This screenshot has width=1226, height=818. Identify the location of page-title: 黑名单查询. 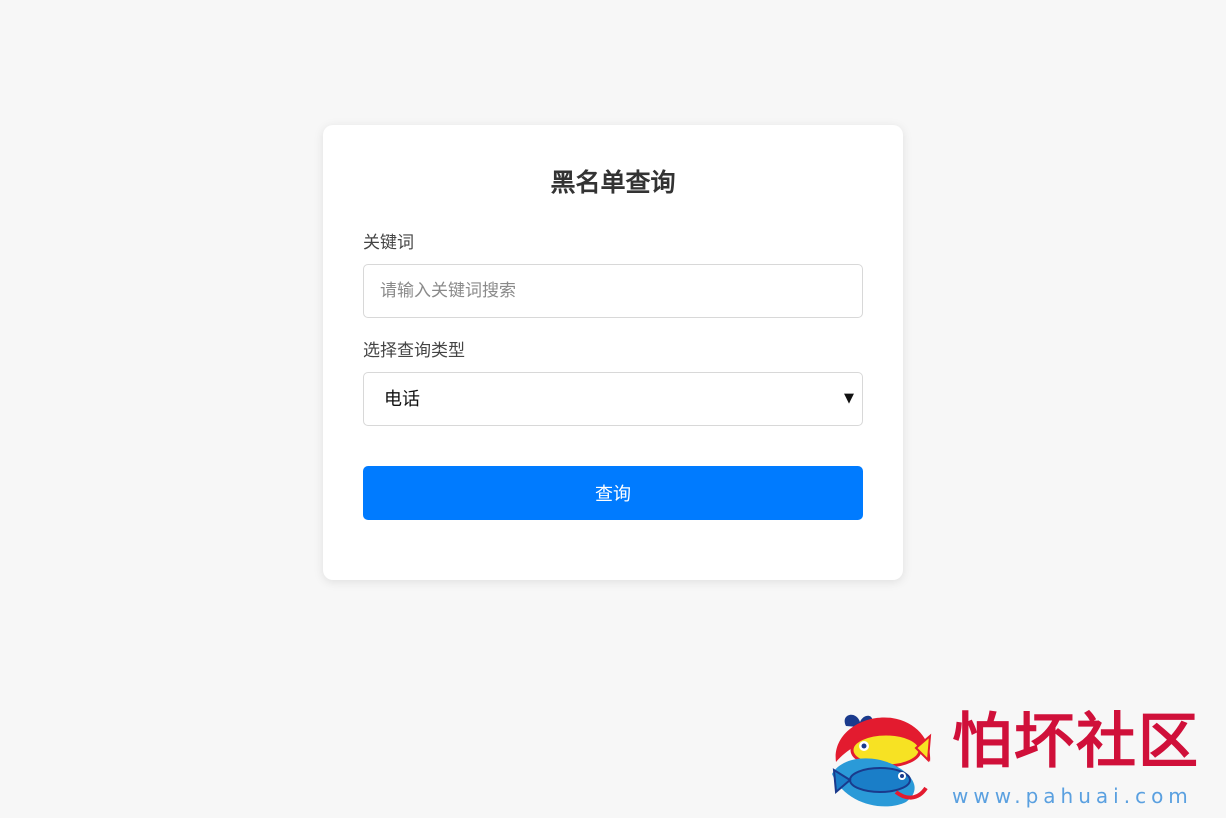
(613, 182).